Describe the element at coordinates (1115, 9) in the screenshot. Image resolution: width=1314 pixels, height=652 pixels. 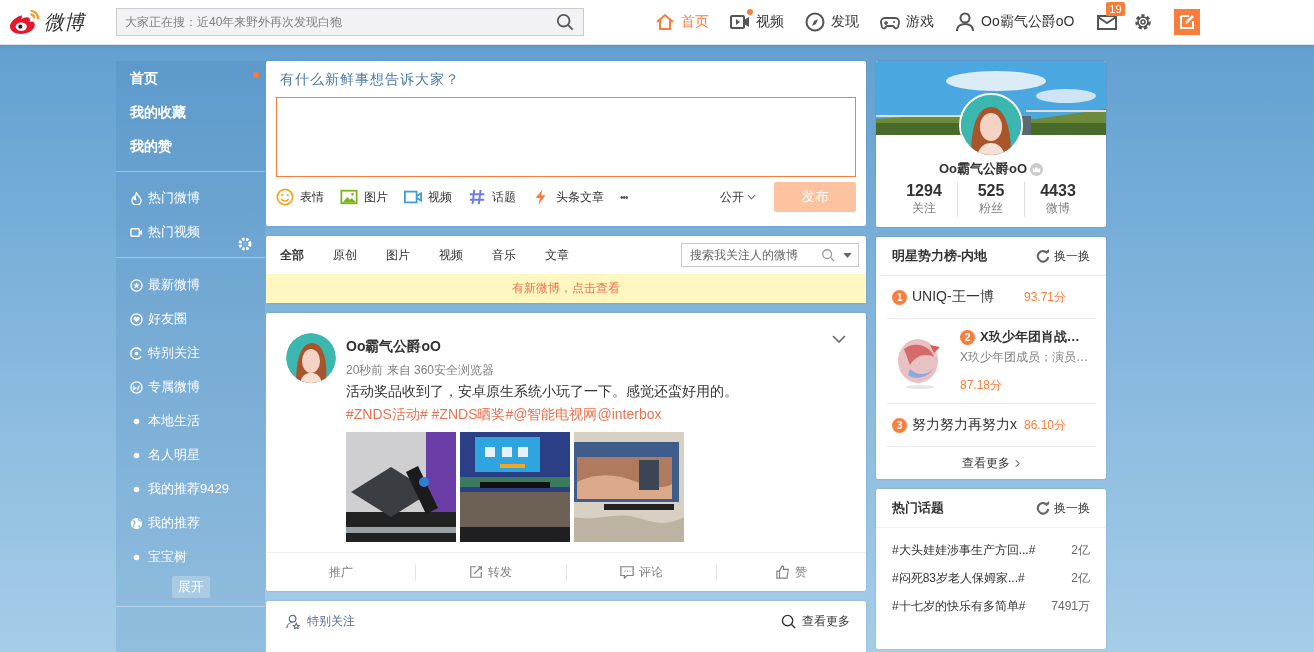
I see `count-badge: 19` at that location.